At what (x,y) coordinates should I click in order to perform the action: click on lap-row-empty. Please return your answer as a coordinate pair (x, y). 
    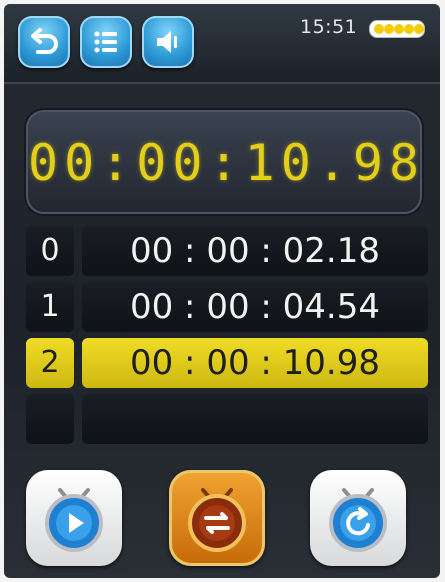
    Looking at the image, I should click on (229, 419).